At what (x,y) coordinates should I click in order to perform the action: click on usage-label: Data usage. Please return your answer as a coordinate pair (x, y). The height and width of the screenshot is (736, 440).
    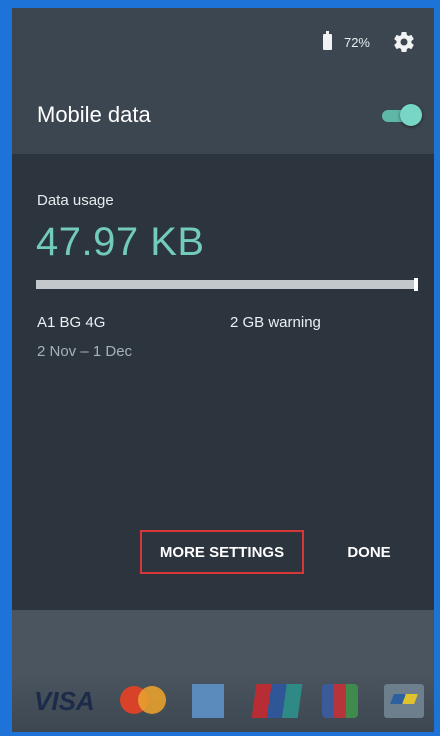
    Looking at the image, I should click on (75, 200).